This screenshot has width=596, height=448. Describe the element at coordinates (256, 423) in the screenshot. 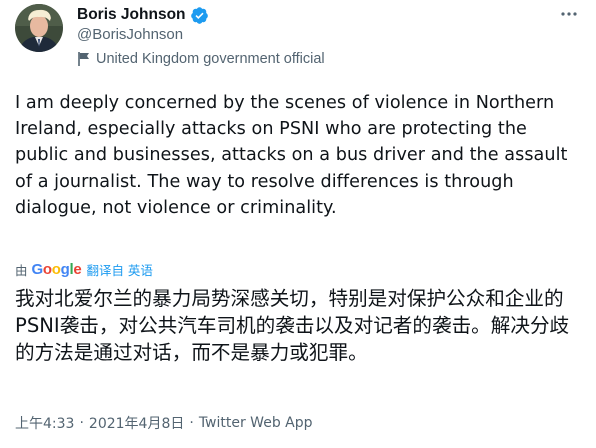

I see `tweet-source: Twitter Web App` at that location.